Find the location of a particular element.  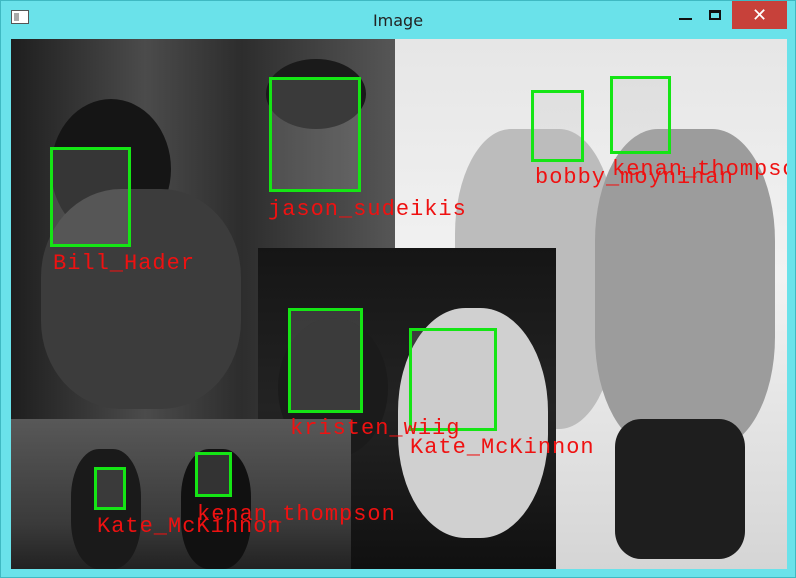

face-label: Kate_McKinnon is located at coordinates (502, 447).